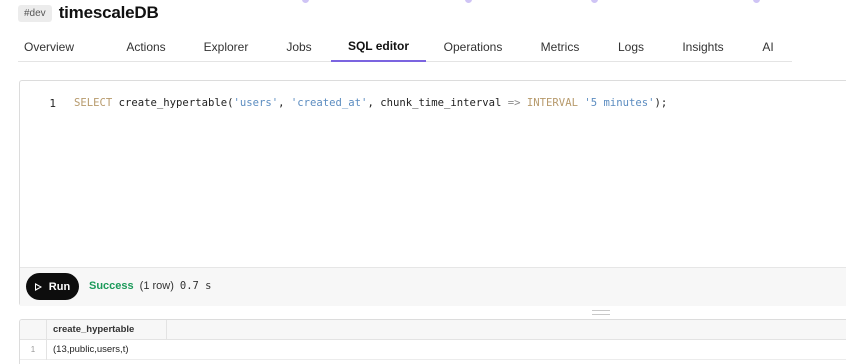  What do you see at coordinates (111, 286) in the screenshot?
I see `status-success: Success` at bounding box center [111, 286].